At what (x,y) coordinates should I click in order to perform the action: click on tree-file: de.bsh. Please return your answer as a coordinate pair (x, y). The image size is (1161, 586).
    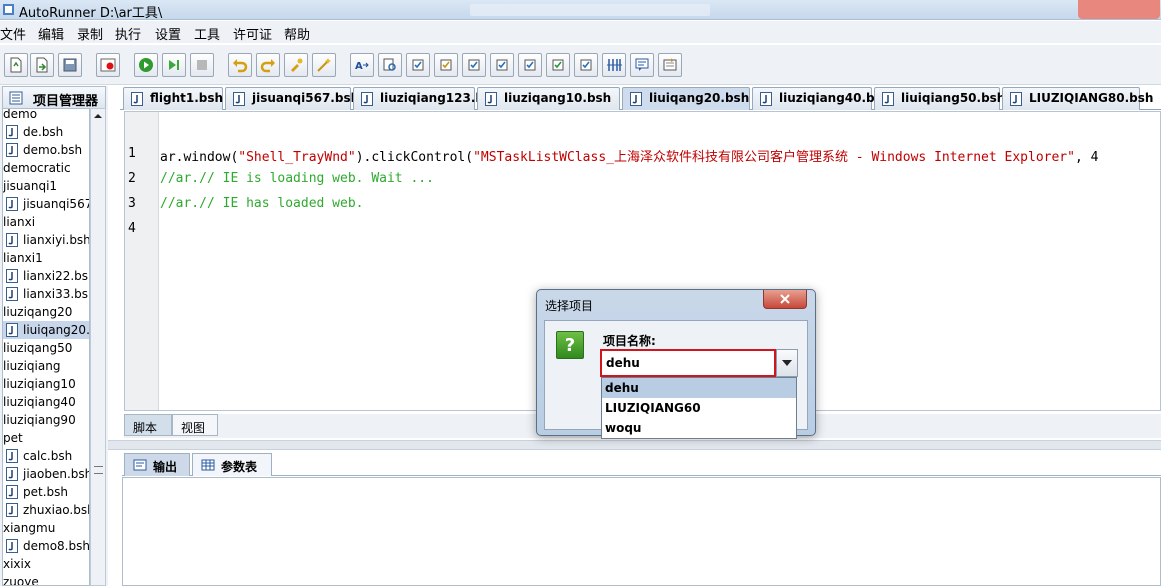
    Looking at the image, I should click on (46, 132).